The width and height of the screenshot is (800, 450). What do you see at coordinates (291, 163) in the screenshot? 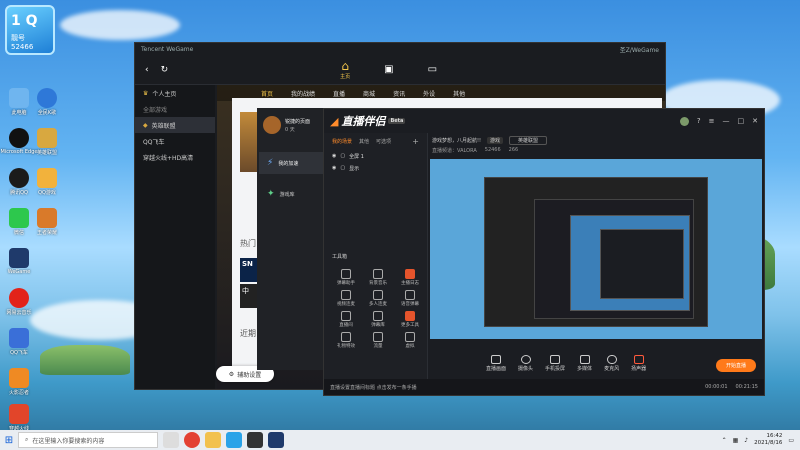
I see `panel-item-accelerate: ⚡ 我的加速` at bounding box center [291, 163].